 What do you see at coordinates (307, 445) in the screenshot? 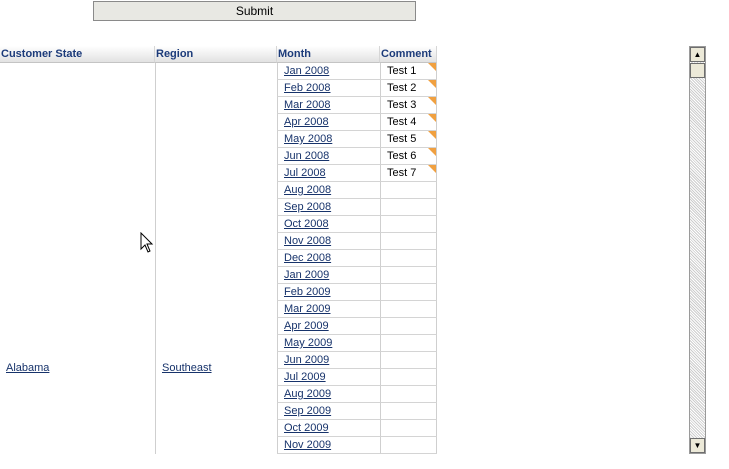
I see `month-link: Nov 2009` at bounding box center [307, 445].